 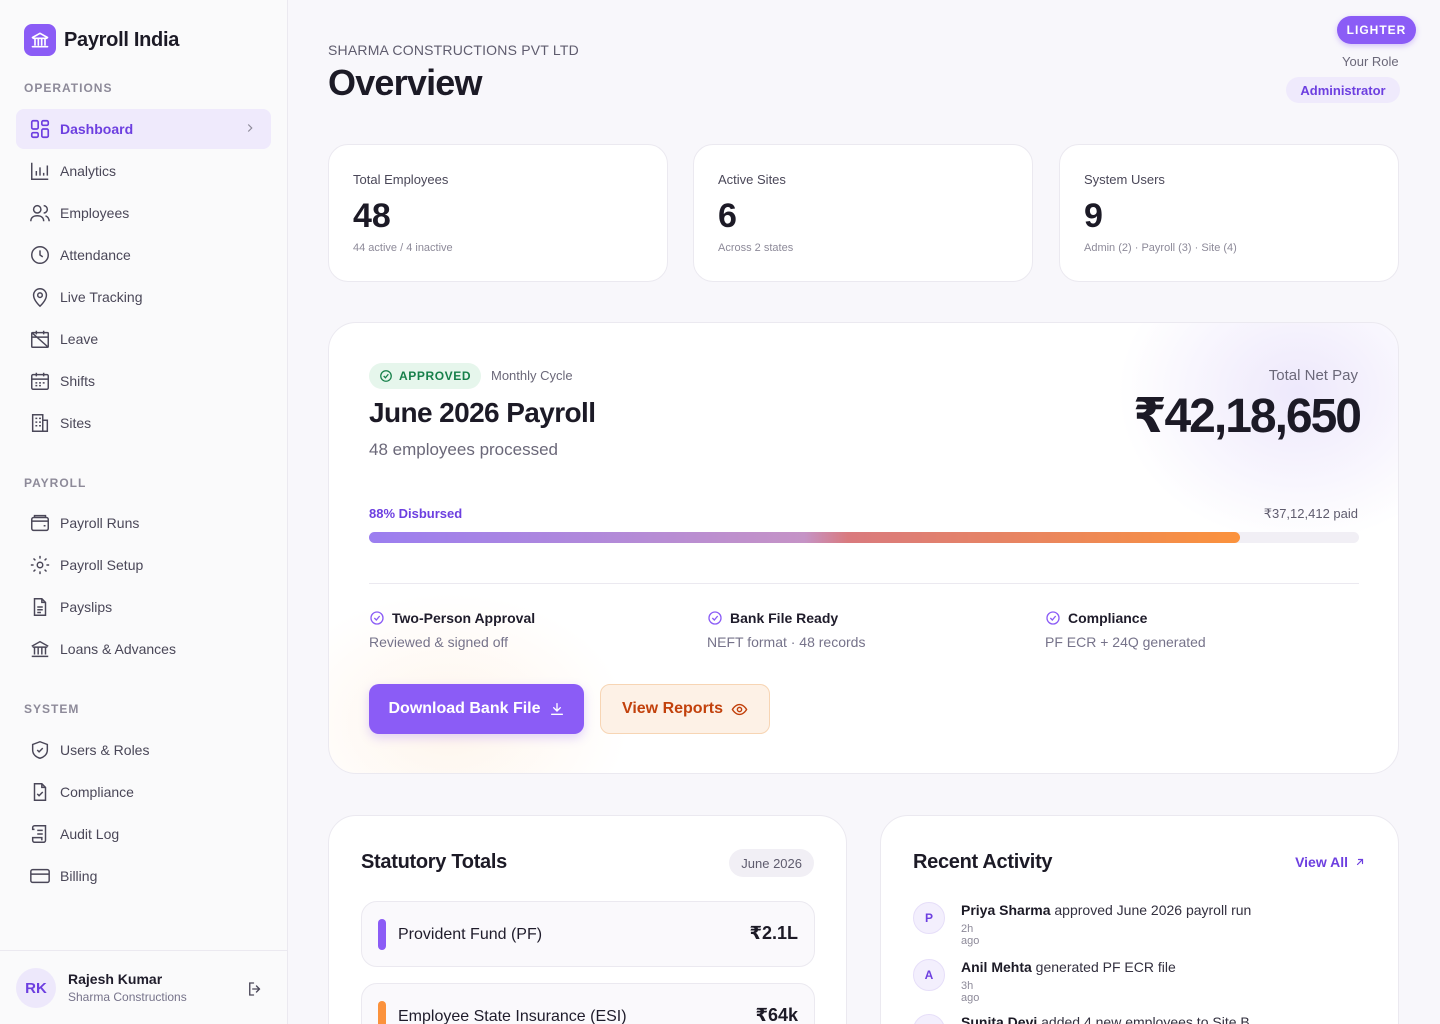 I want to click on sidebar-item-payslips: Payslips, so click(x=143, y=607).